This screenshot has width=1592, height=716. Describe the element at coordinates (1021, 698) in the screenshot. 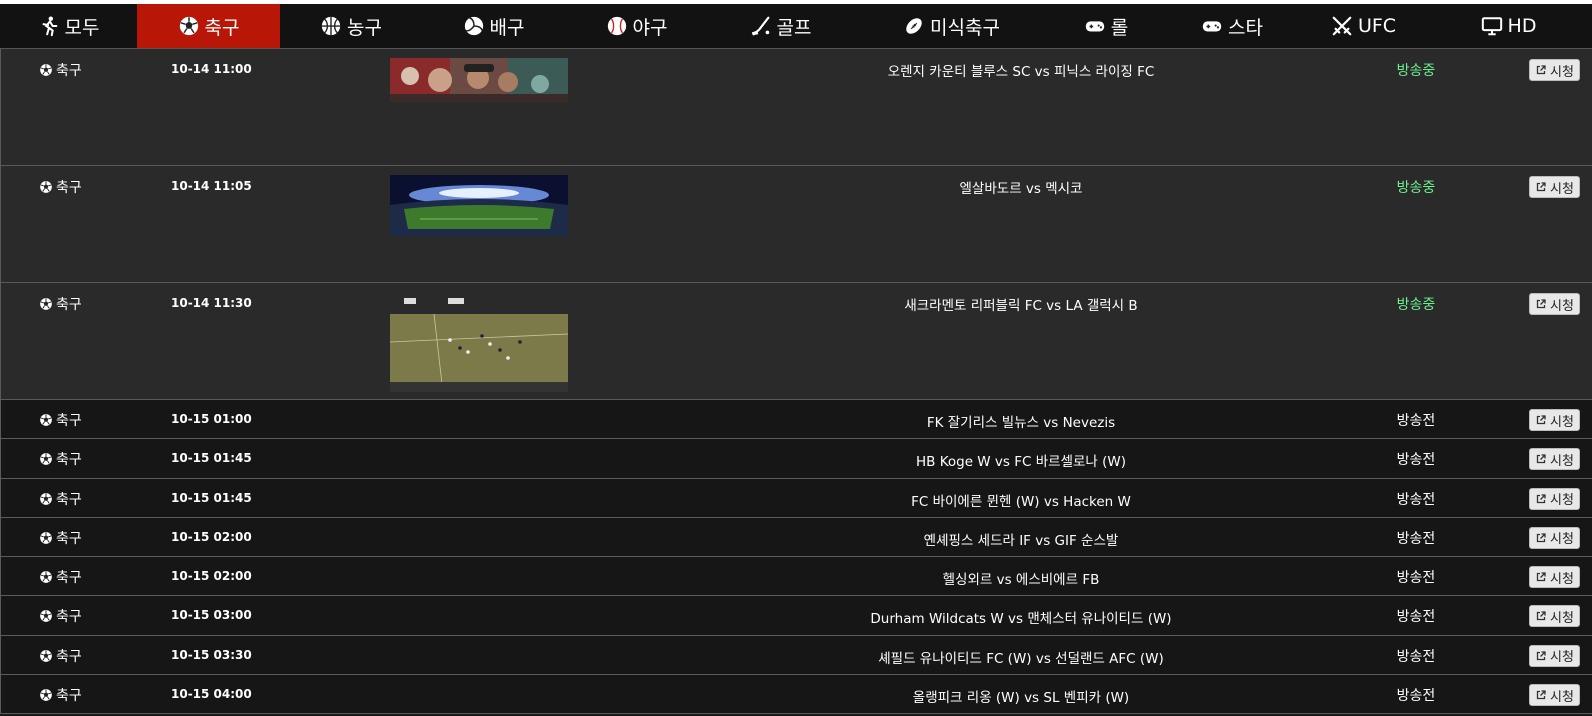

I see `match-title: 올랭피크 리옹 (W) vs SL 벤피카 (W)` at that location.